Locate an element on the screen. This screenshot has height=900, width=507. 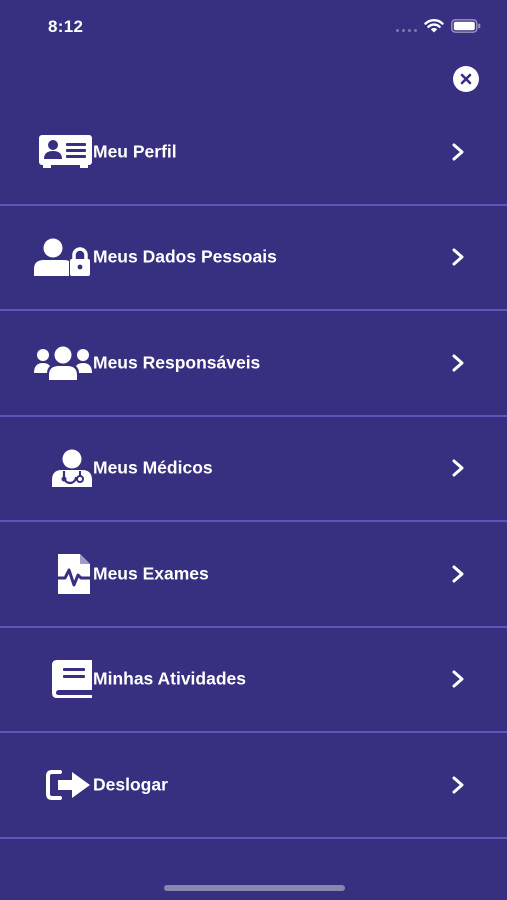
book-icon is located at coordinates (72, 679).